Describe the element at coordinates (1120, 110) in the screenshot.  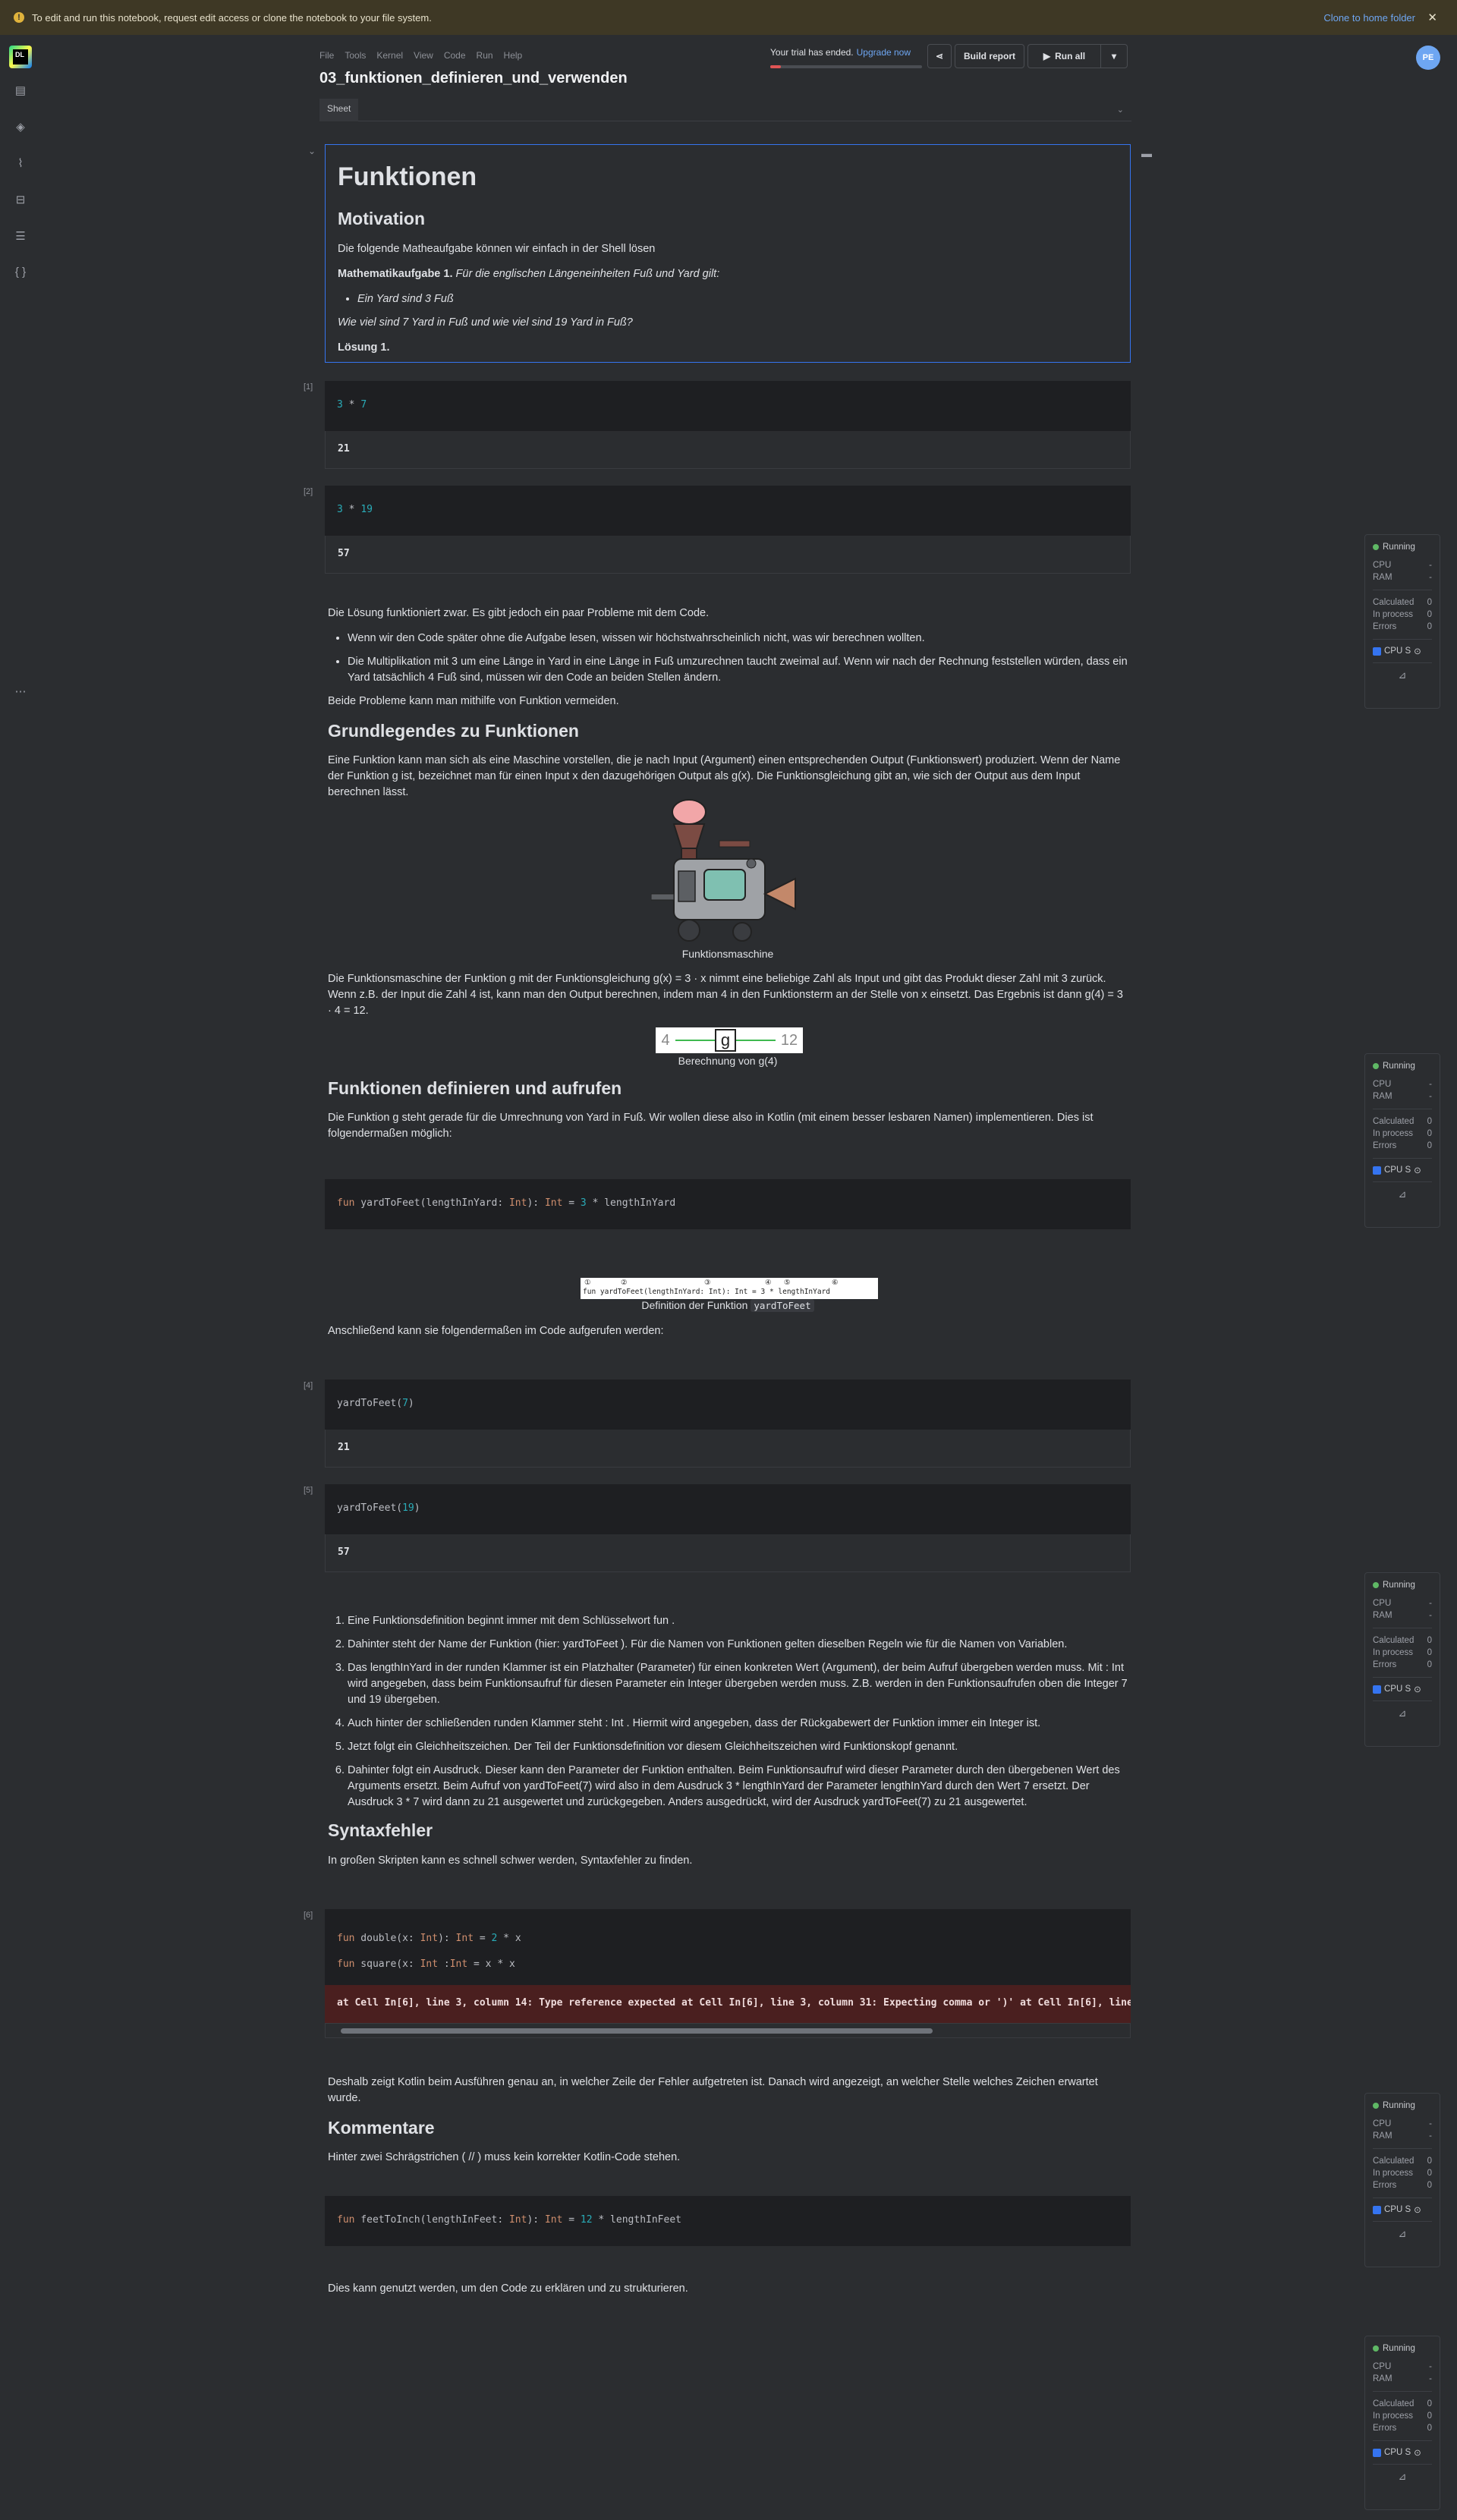
I see `chevron-down-icon: ⌄` at that location.